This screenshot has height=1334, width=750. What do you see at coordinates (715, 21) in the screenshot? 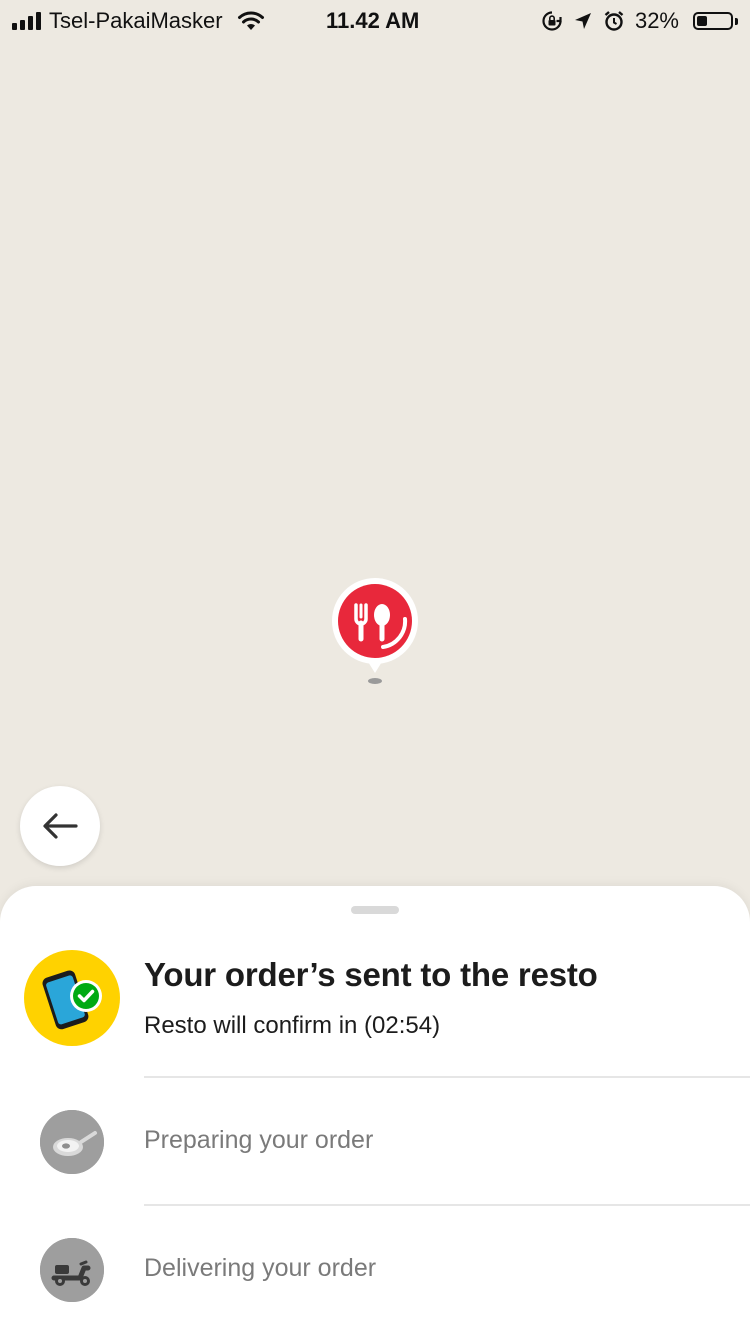
I see `battery-icon` at bounding box center [715, 21].